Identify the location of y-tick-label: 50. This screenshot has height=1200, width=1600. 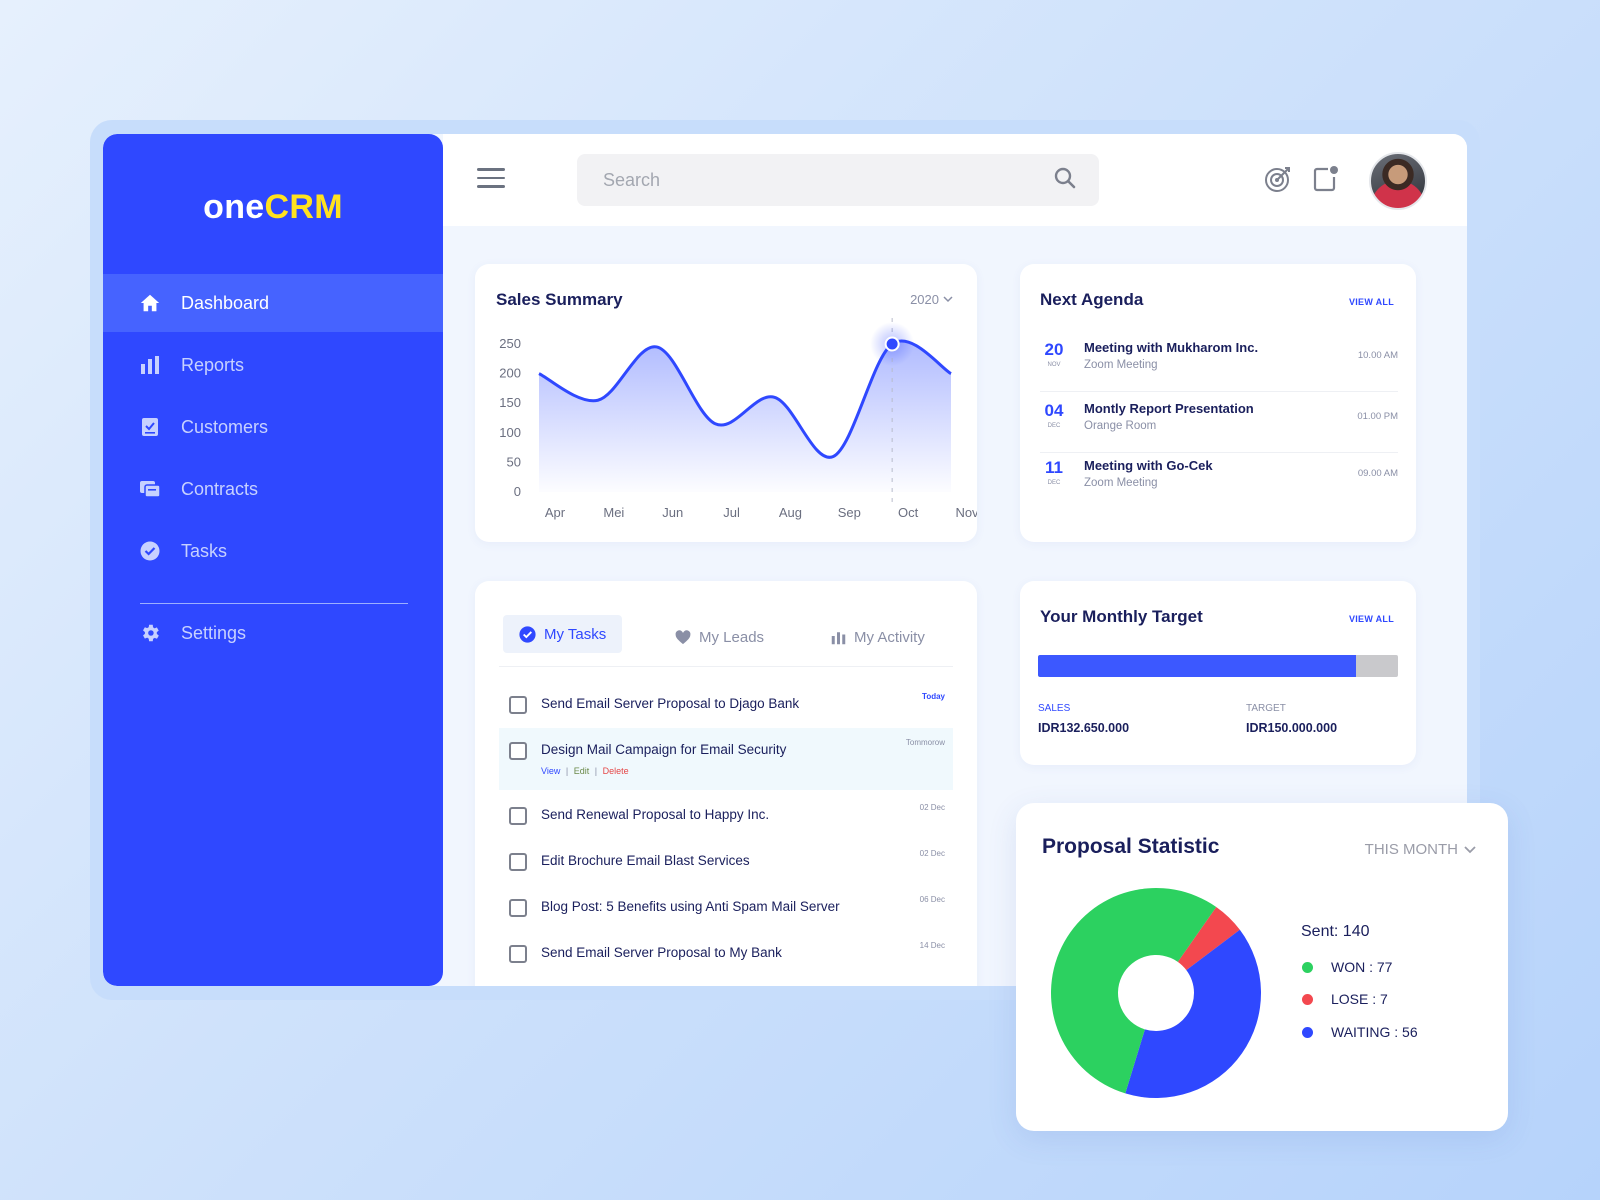
(514, 461).